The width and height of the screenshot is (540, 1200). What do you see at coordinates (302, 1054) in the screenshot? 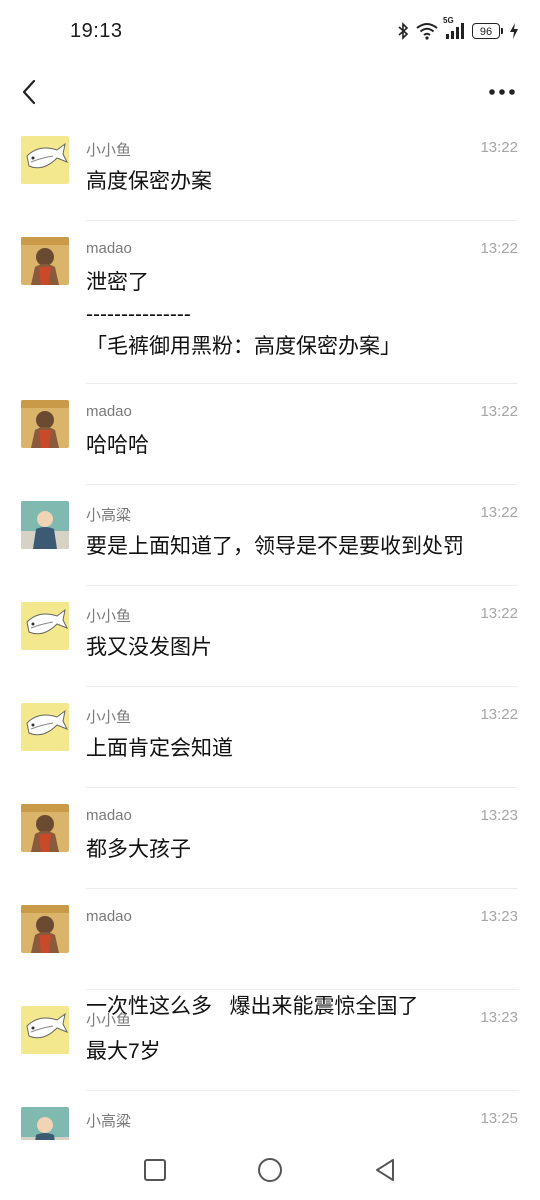
I see `message-text: 最大7岁` at bounding box center [302, 1054].